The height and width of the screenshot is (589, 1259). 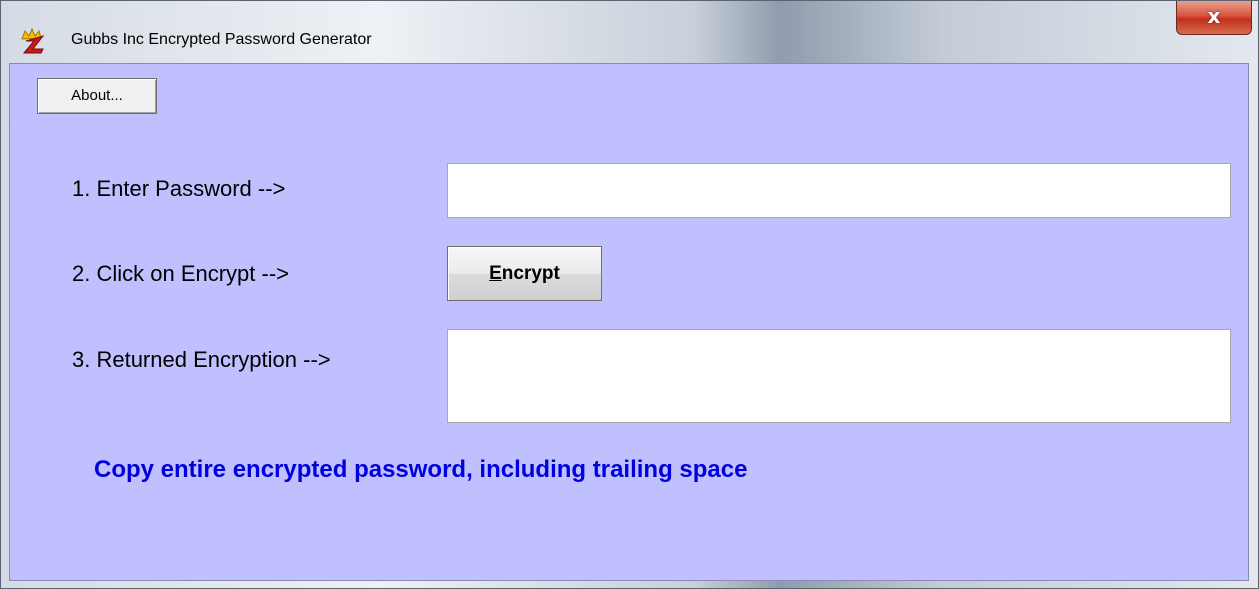 What do you see at coordinates (221, 39) in the screenshot?
I see `window-title: Gubbs Inc Encrypted Password Generator` at bounding box center [221, 39].